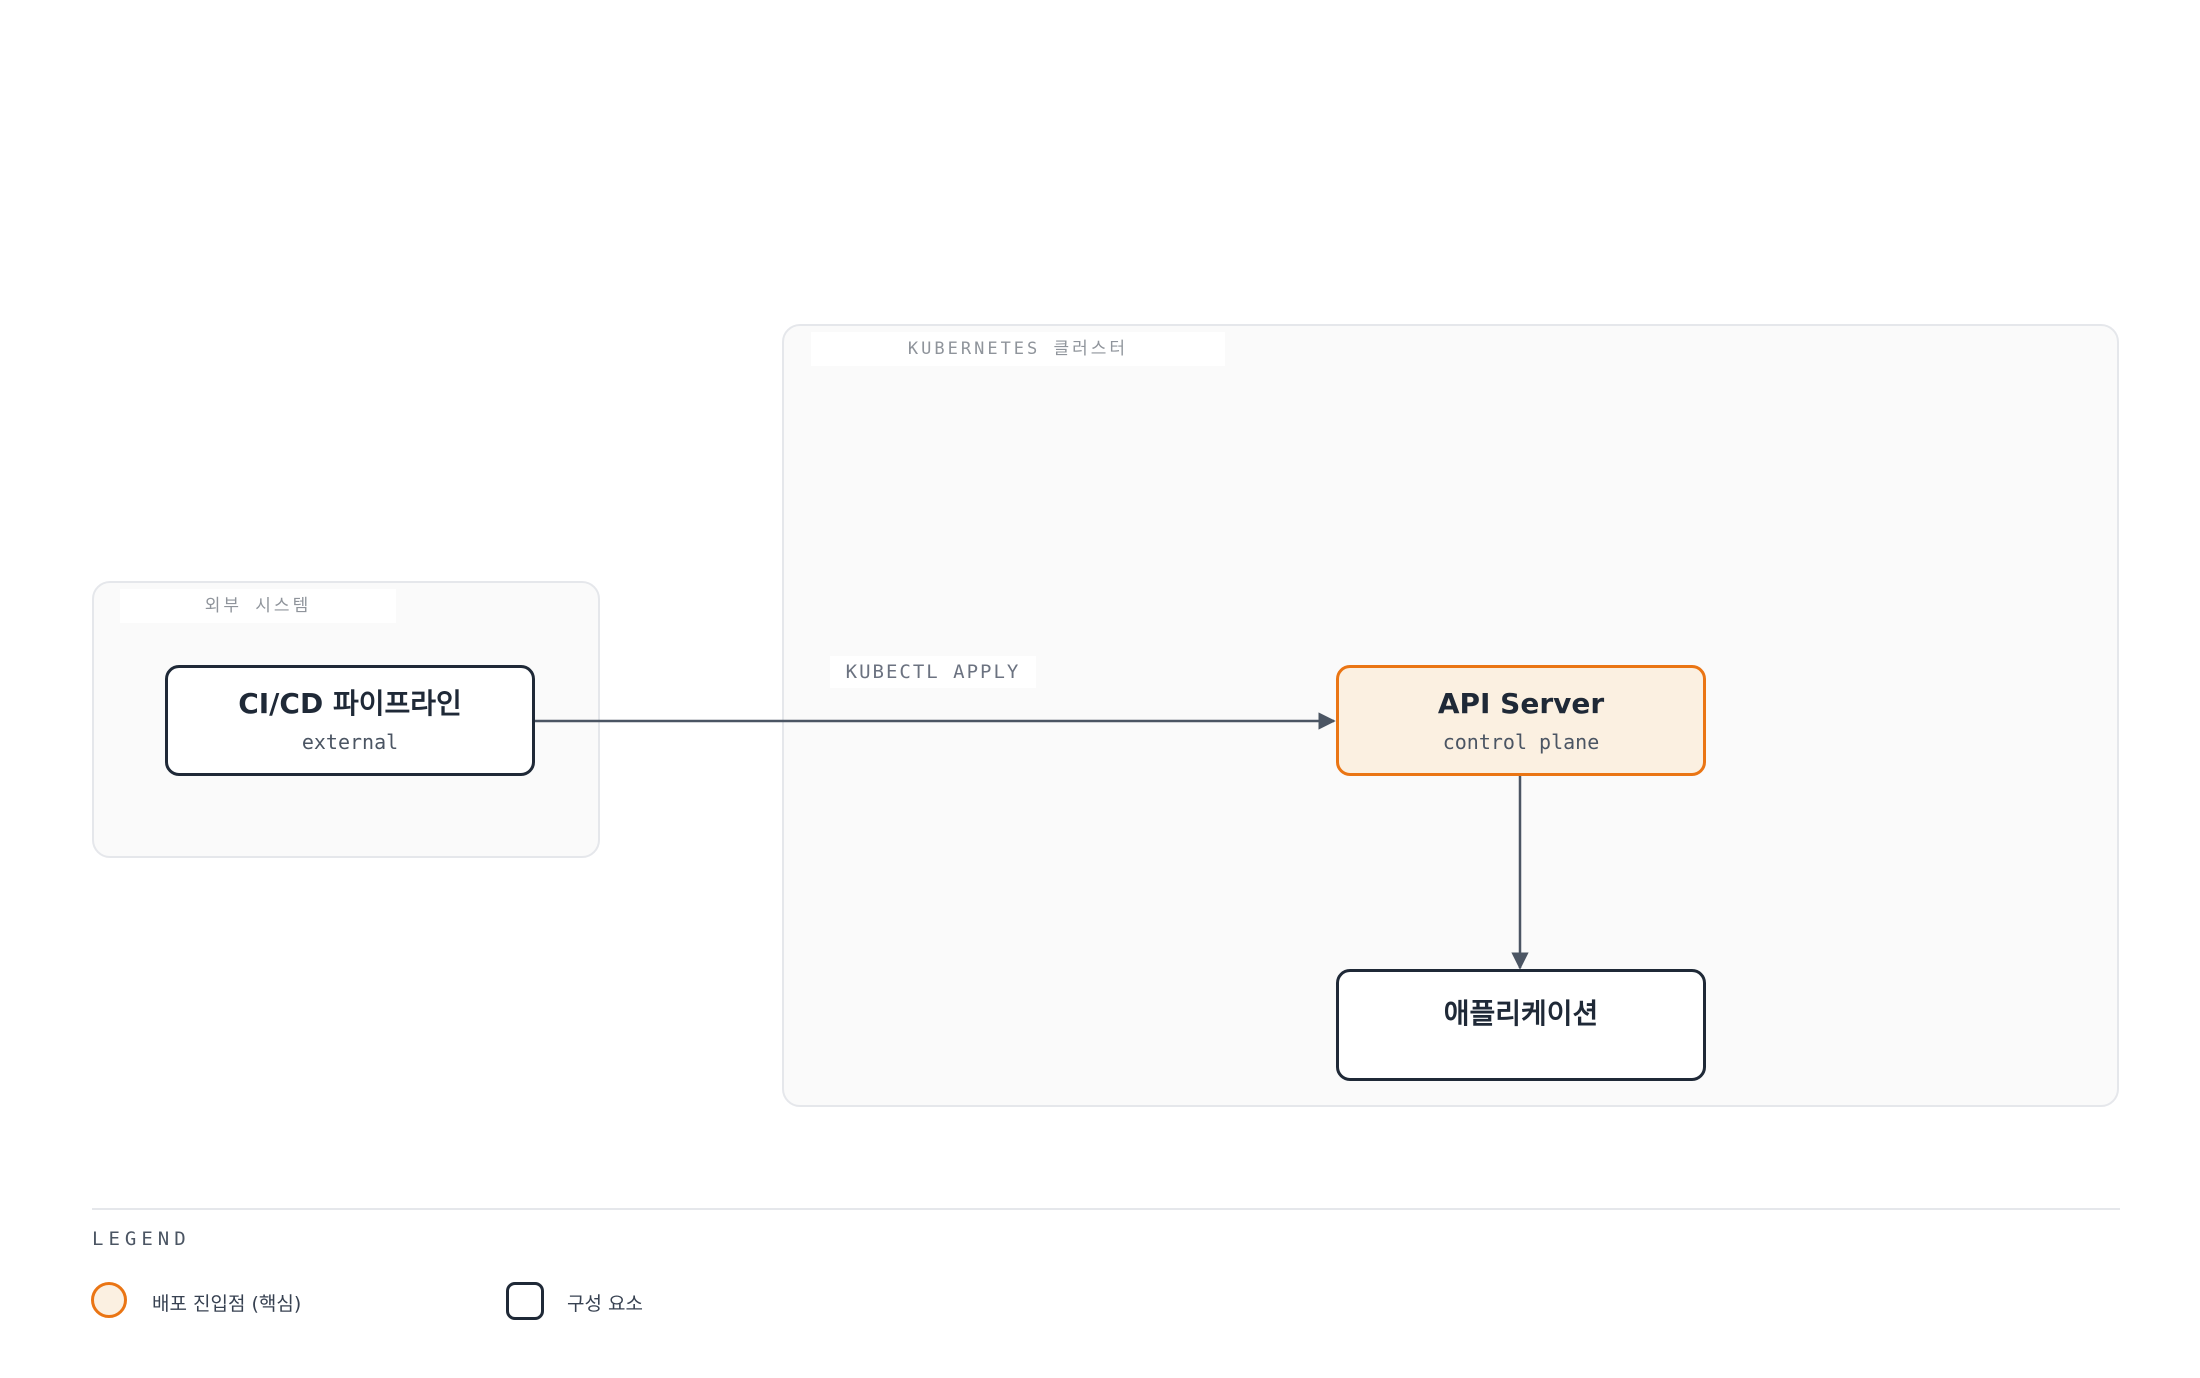  What do you see at coordinates (109, 1300) in the screenshot?
I see `legend-core-swatch` at bounding box center [109, 1300].